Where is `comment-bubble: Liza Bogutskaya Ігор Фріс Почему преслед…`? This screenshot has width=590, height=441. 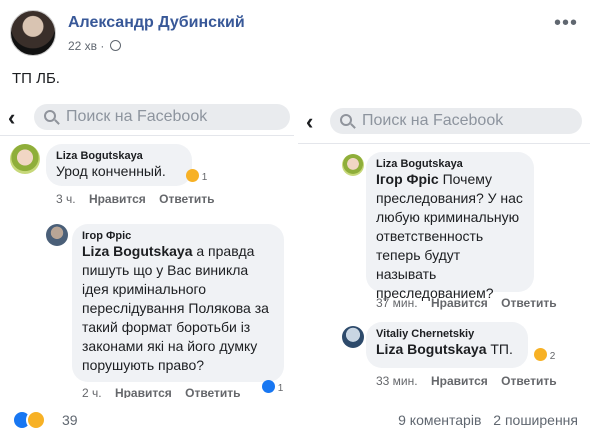
comment-bubble: Liza Bogutskaya Ігор Фріс Почему преслед… is located at coordinates (450, 226).